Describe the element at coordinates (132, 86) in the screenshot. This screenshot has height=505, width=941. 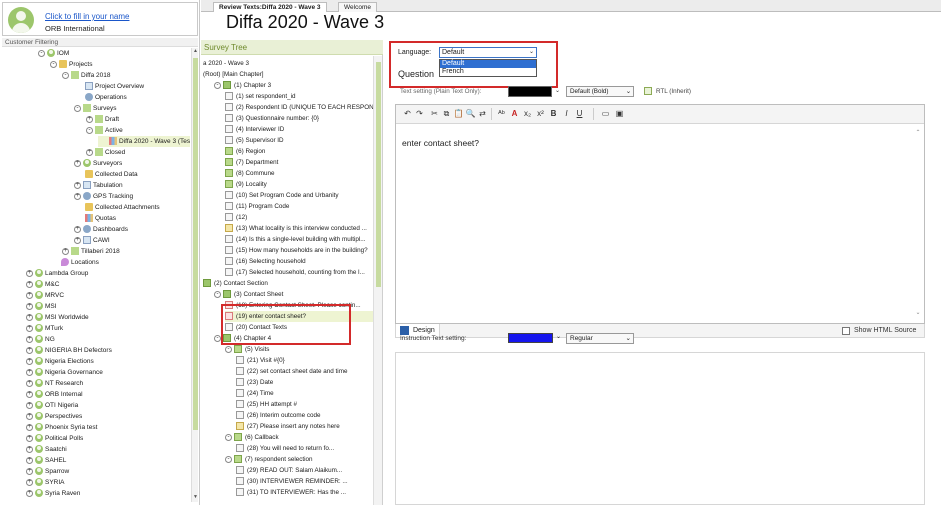
I see `customer-tree-item: Project Overview` at that location.